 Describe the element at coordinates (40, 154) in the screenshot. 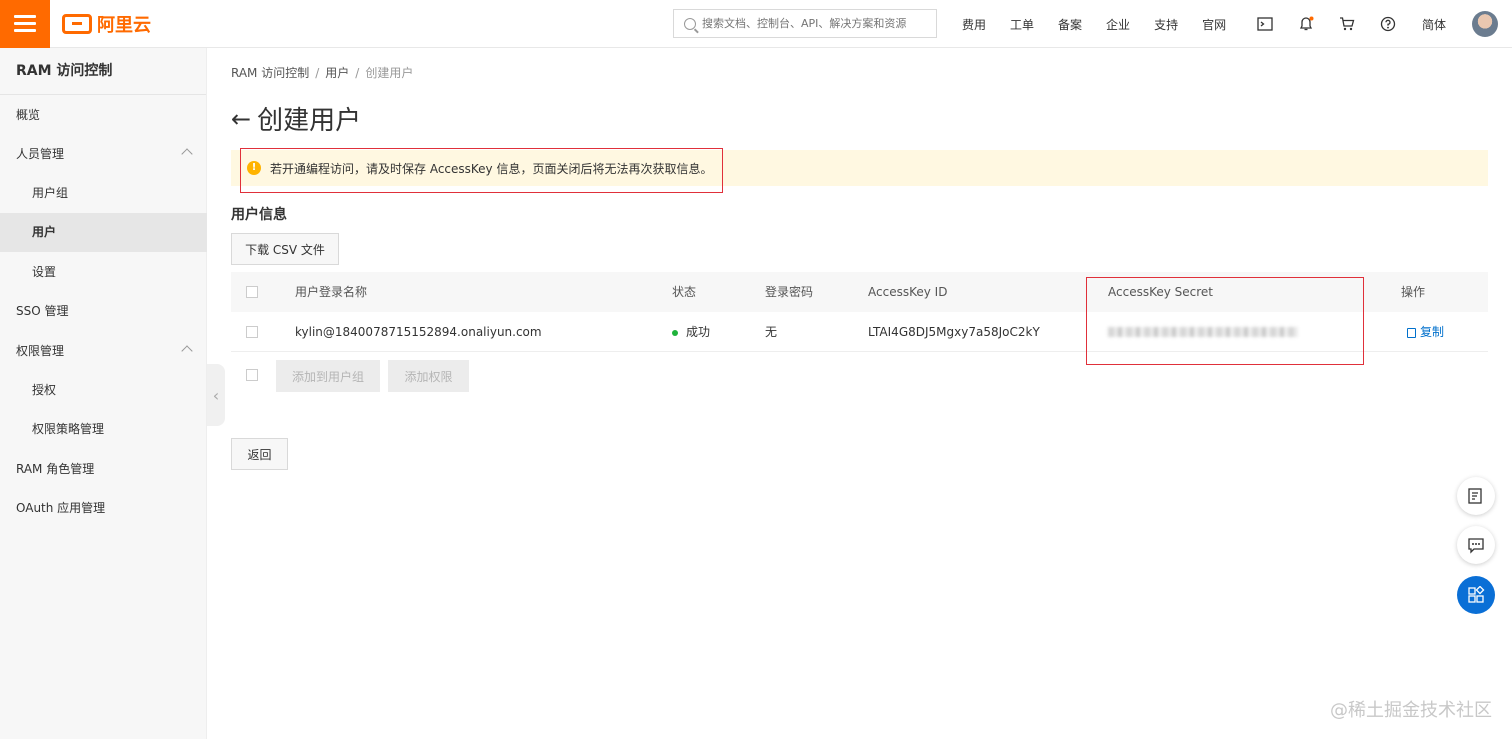

I see `sidebar-item-label: 人员管理` at that location.